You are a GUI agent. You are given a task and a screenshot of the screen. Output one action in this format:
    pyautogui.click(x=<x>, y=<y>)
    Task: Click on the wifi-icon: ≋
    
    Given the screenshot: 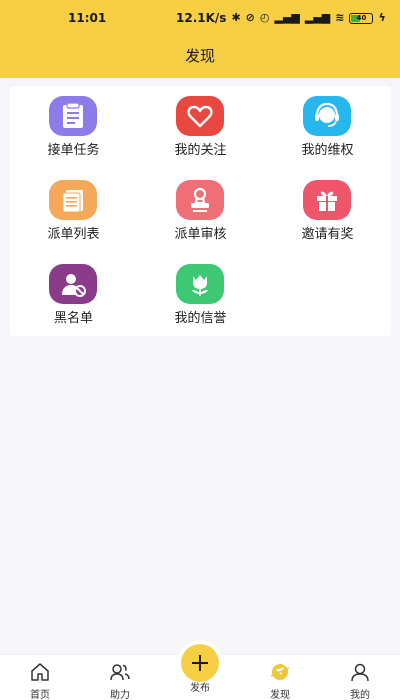 What is the action you would take?
    pyautogui.click(x=340, y=17)
    